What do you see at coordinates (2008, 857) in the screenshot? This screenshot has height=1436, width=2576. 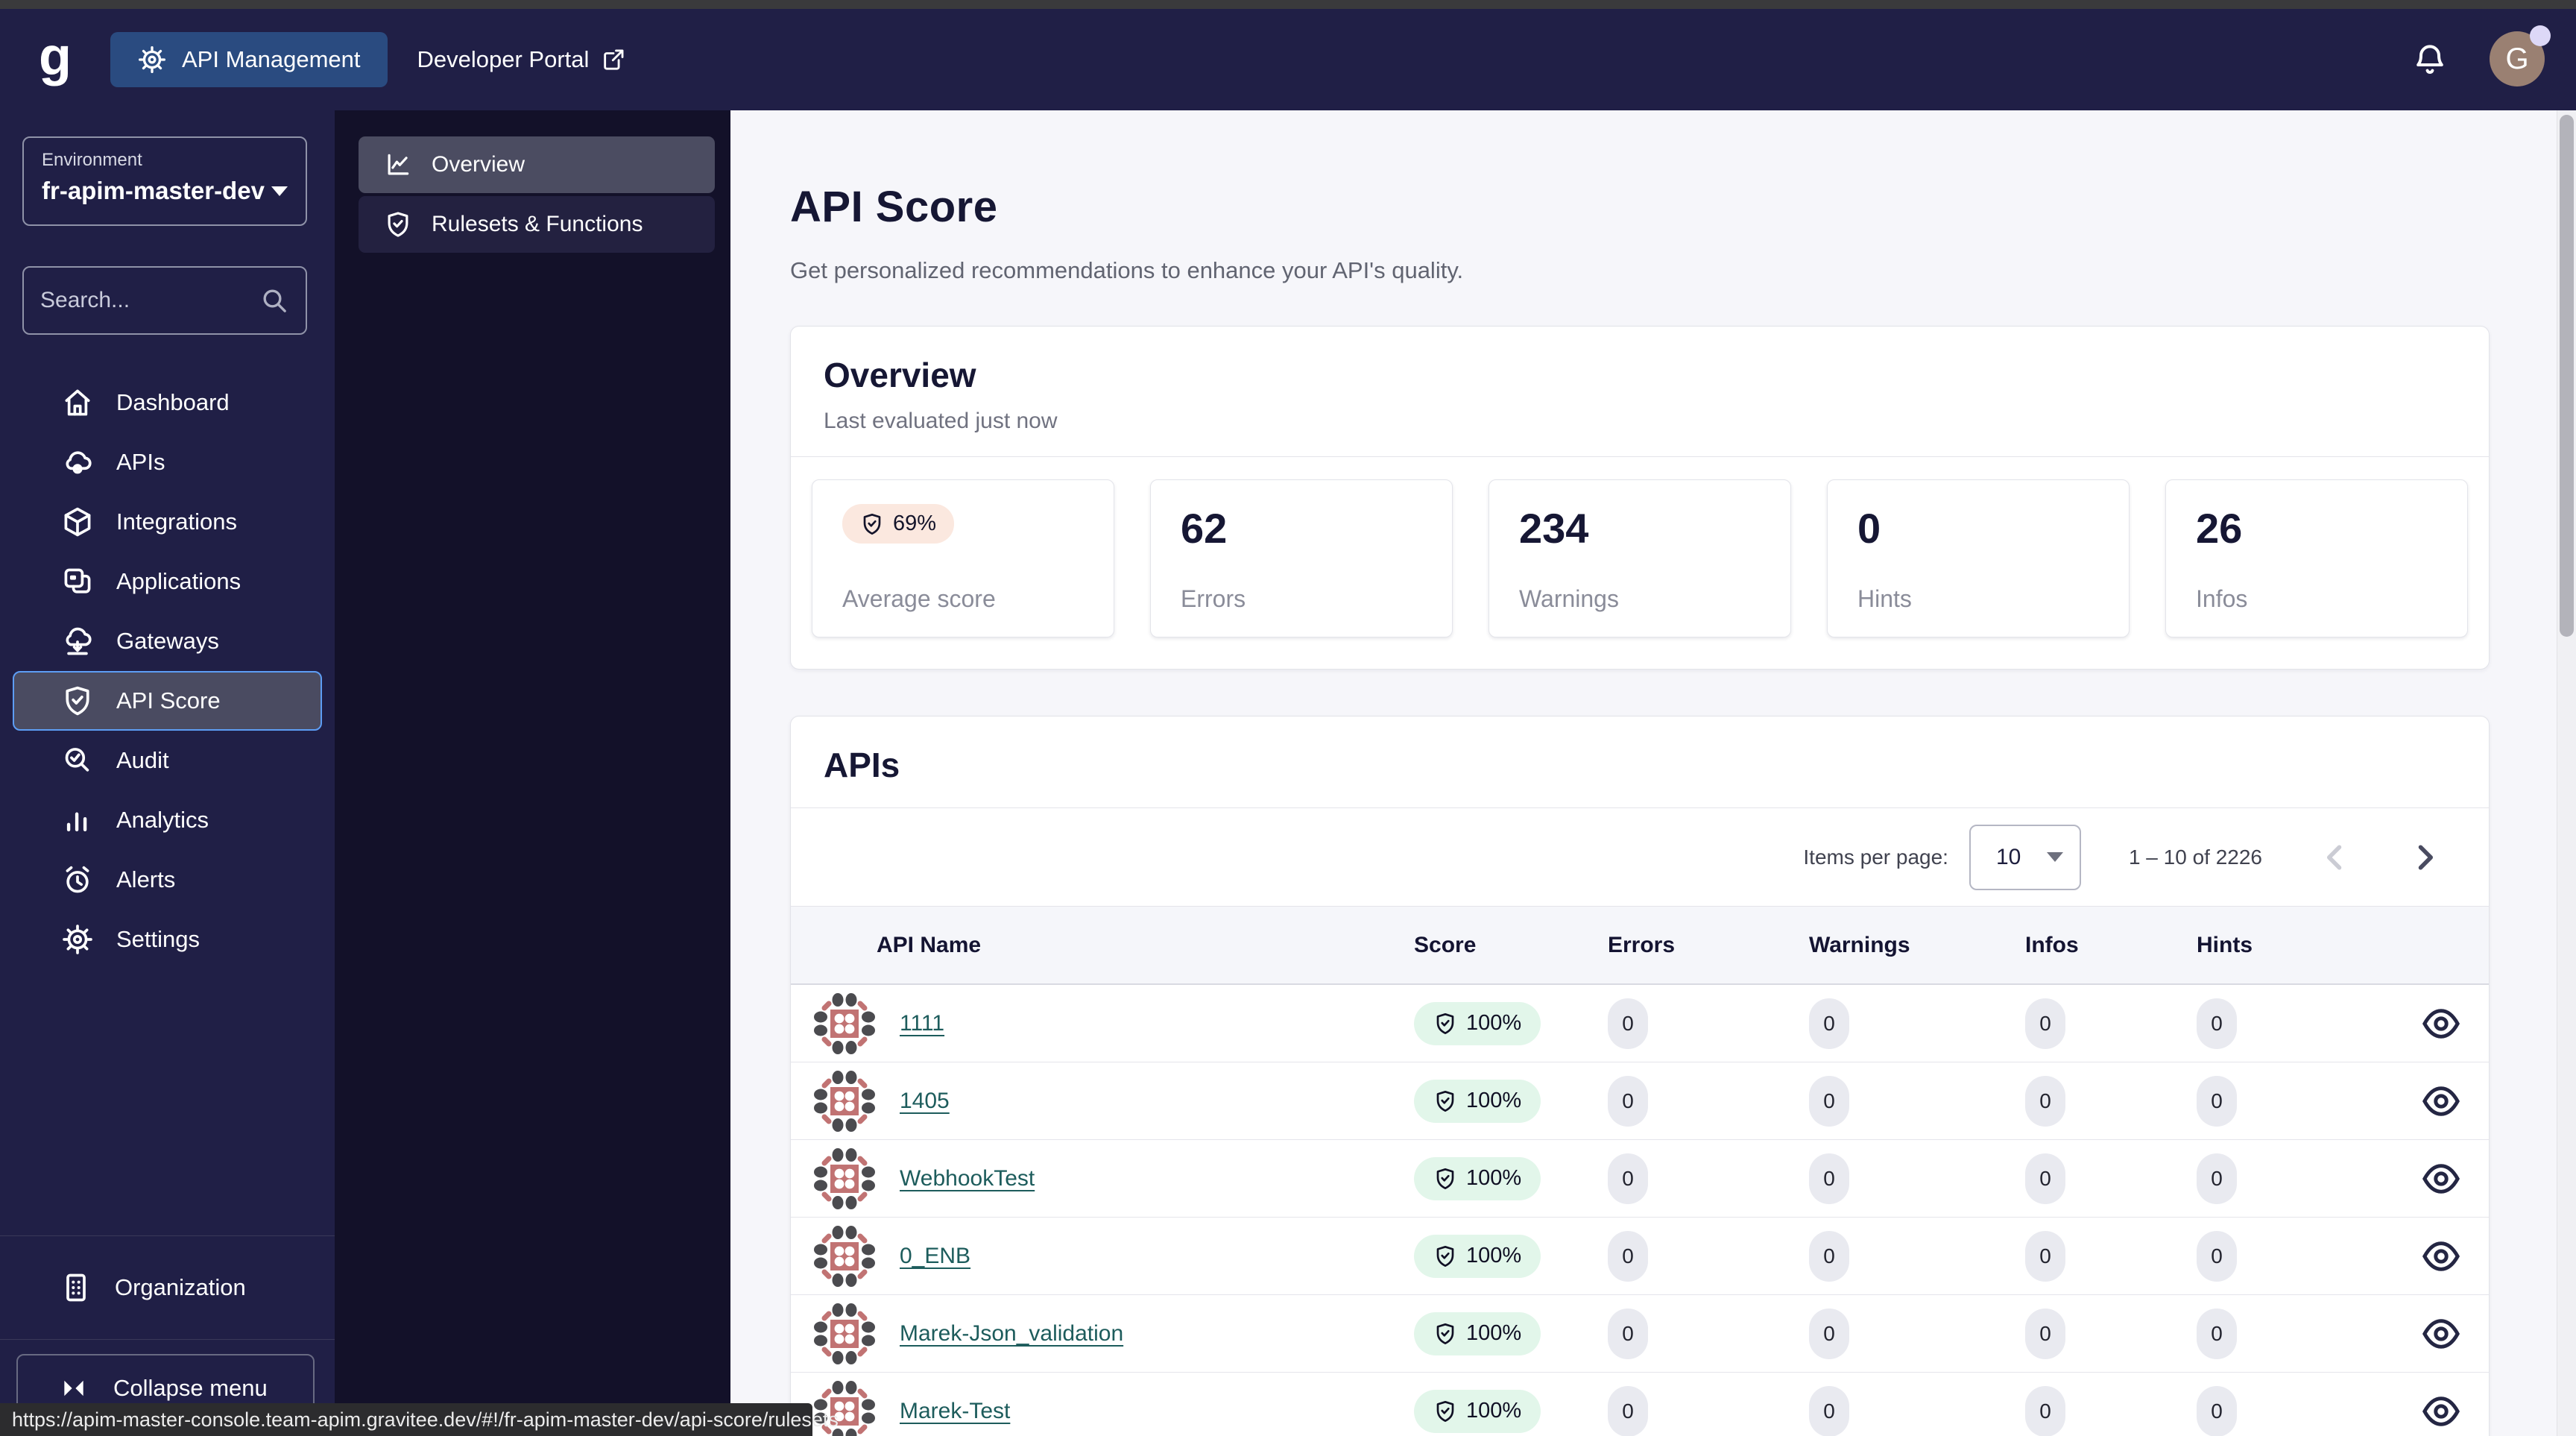 I see `items-per-page-value: 10` at bounding box center [2008, 857].